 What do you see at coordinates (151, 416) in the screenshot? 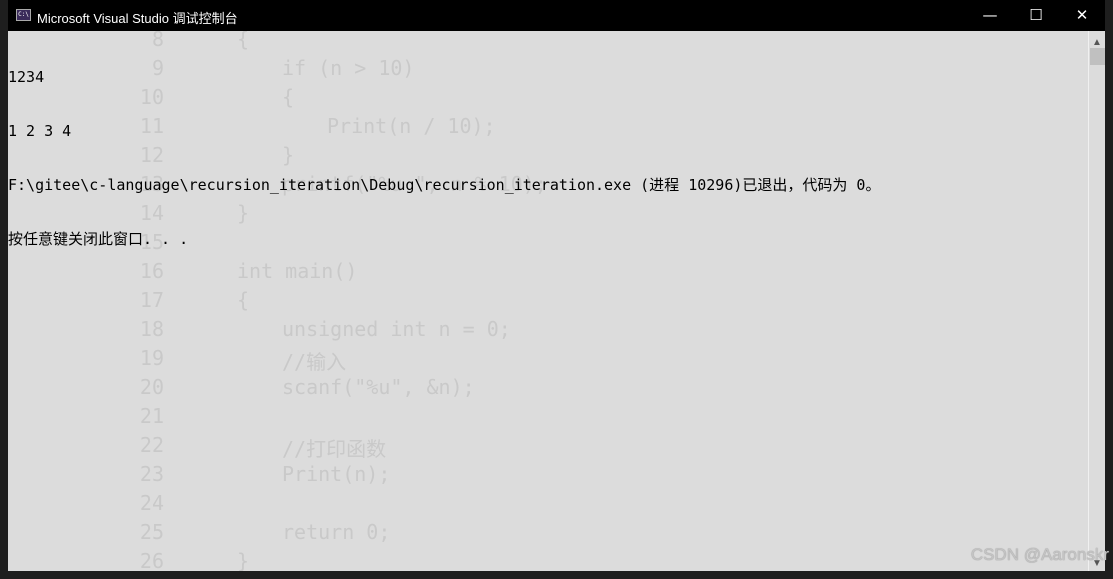
I see `line-number: 21` at bounding box center [151, 416].